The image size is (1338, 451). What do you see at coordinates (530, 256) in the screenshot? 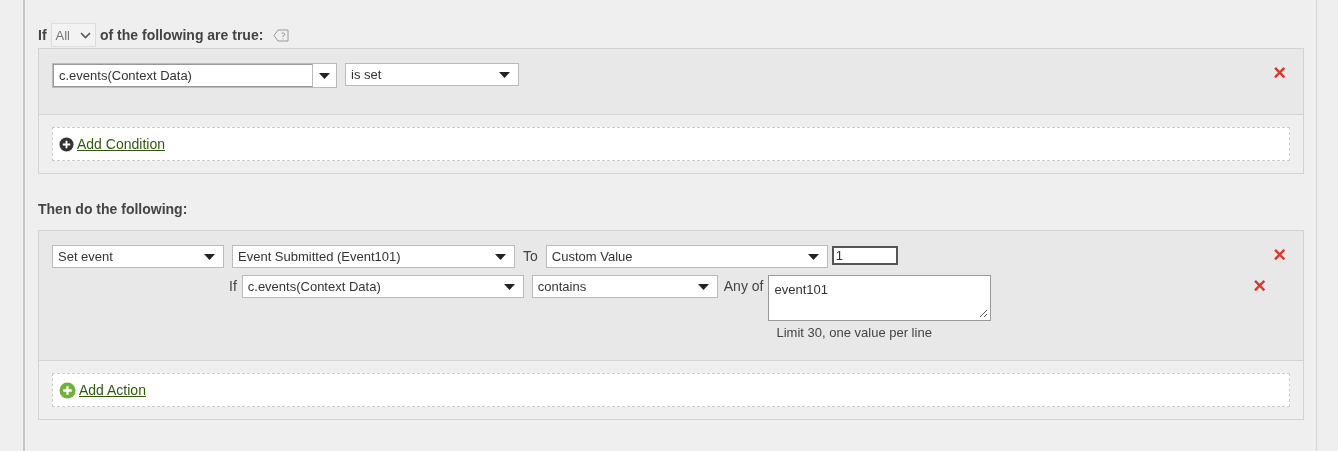
I see `to-label: To` at bounding box center [530, 256].